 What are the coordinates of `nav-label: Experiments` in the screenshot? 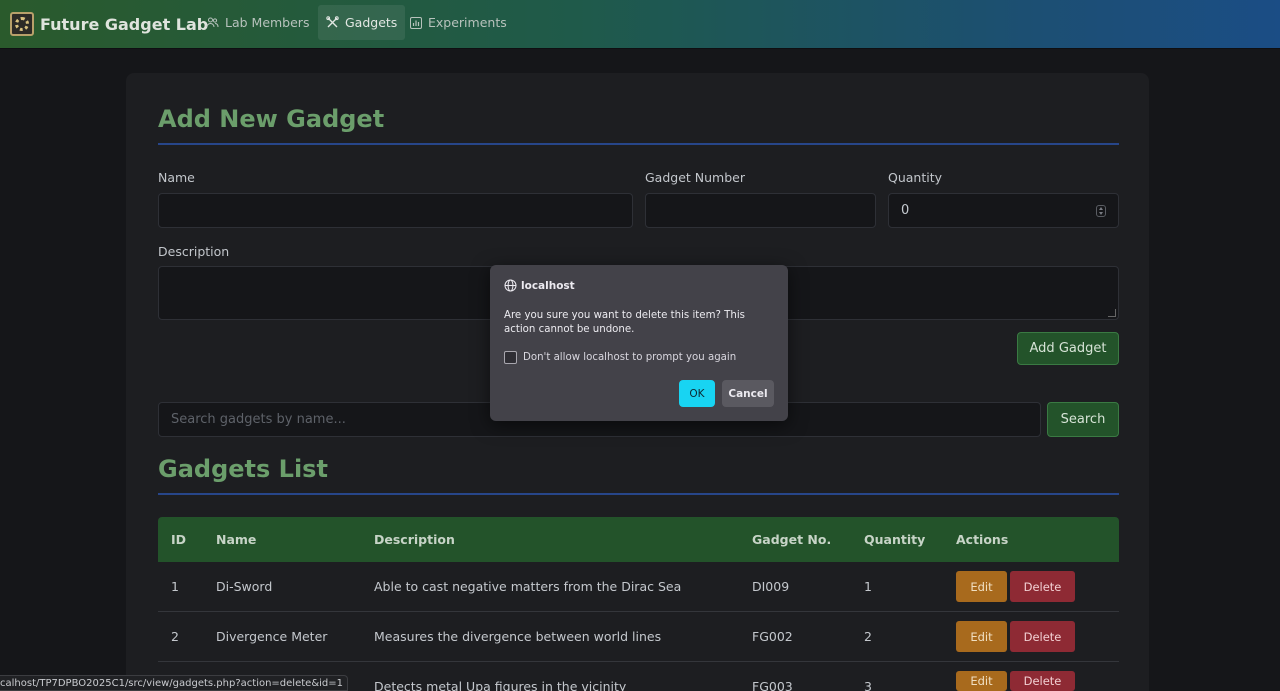 It's located at (467, 22).